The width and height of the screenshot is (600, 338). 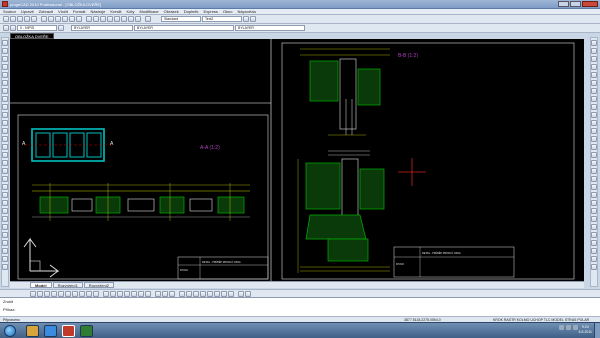 What do you see at coordinates (5, 51) in the screenshot?
I see `polyline-icon` at bounding box center [5, 51].